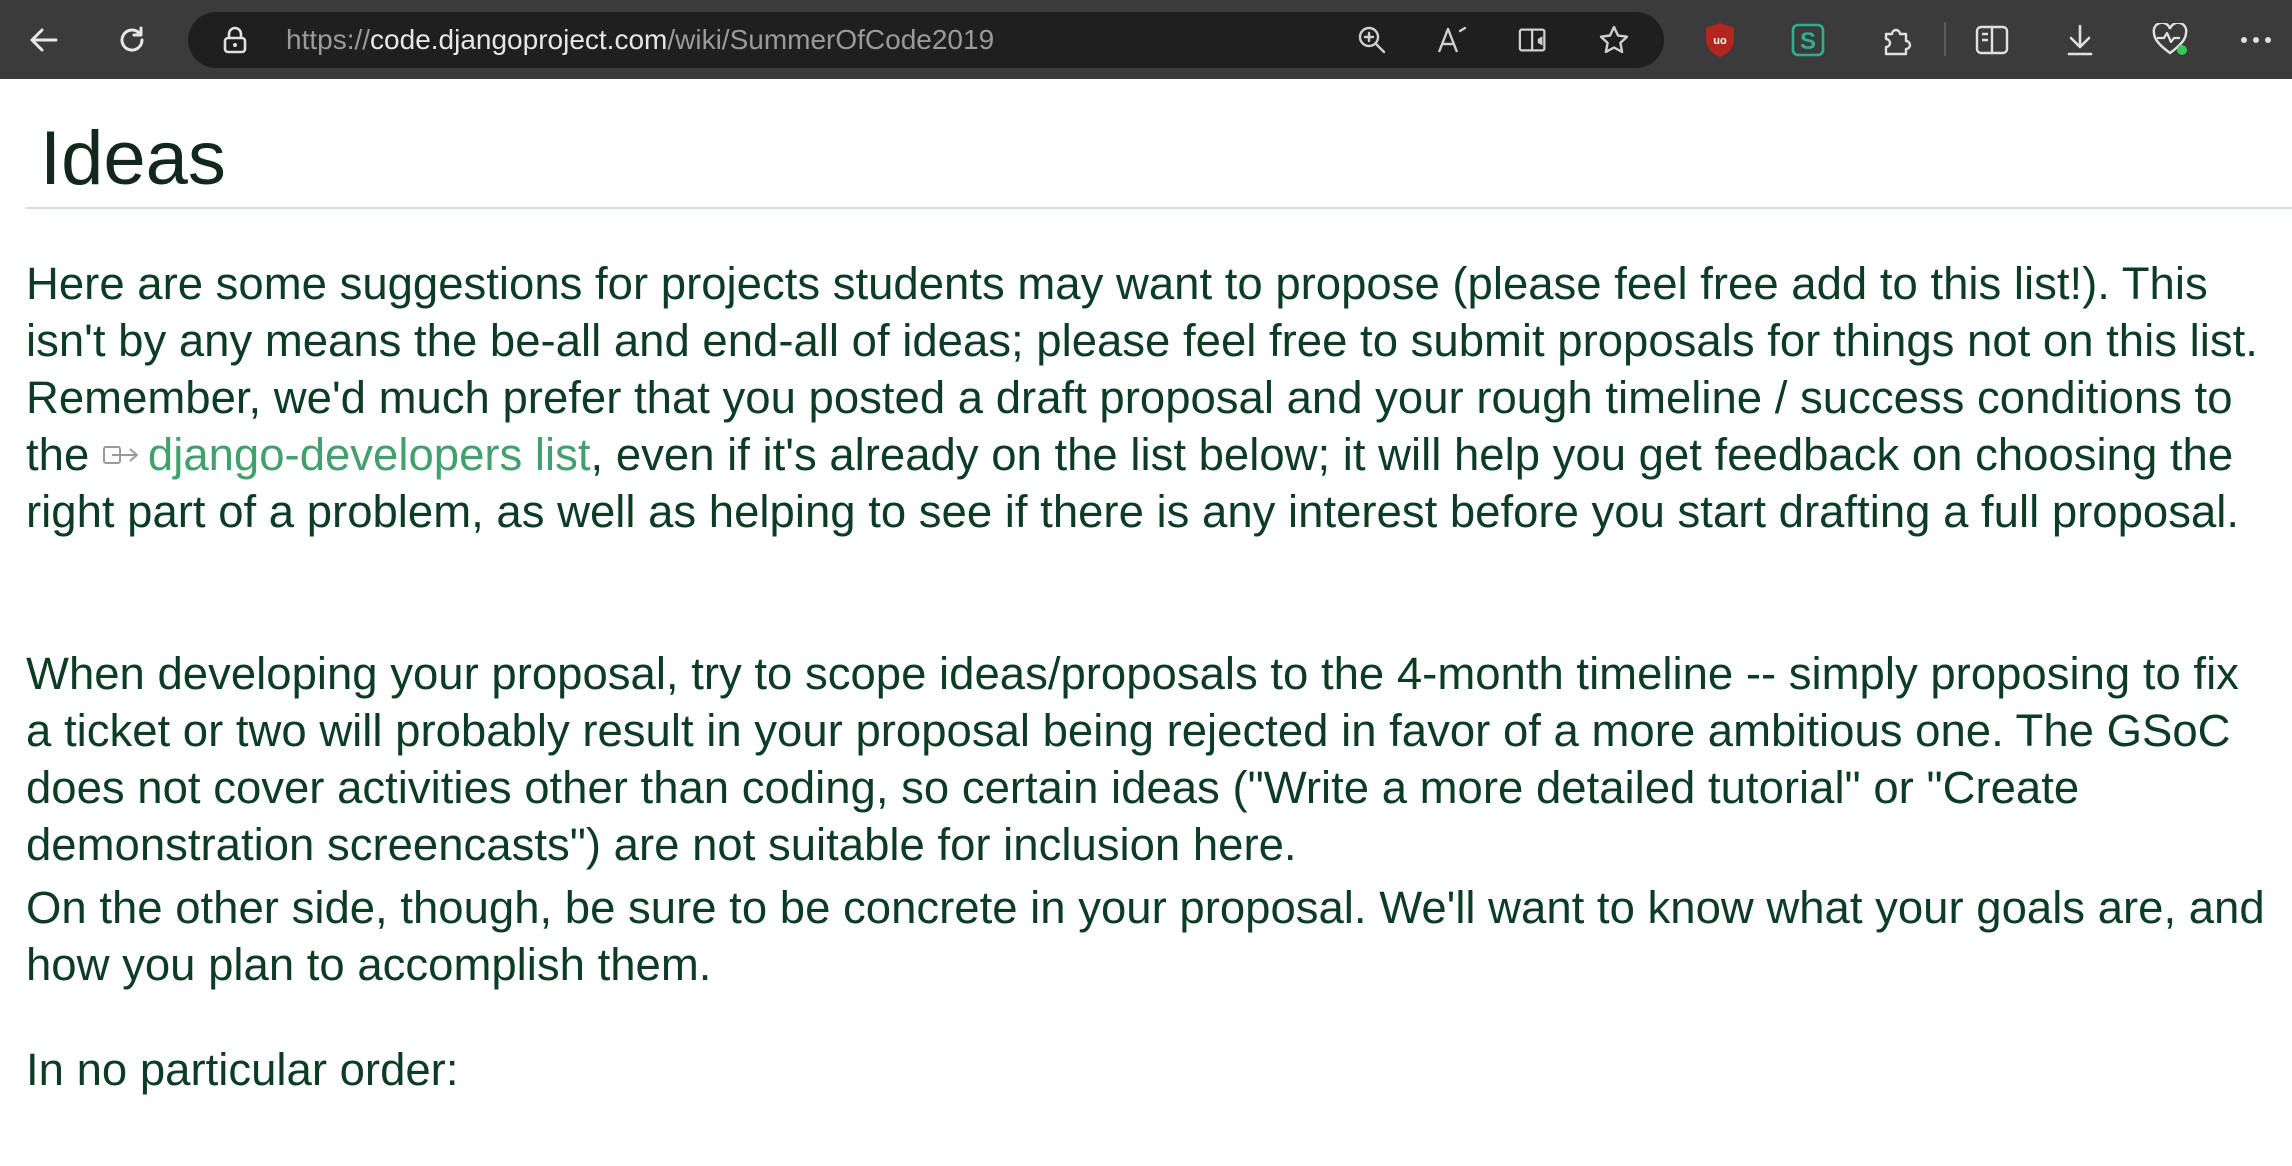  Describe the element at coordinates (2256, 40) in the screenshot. I see `more-icon` at that location.